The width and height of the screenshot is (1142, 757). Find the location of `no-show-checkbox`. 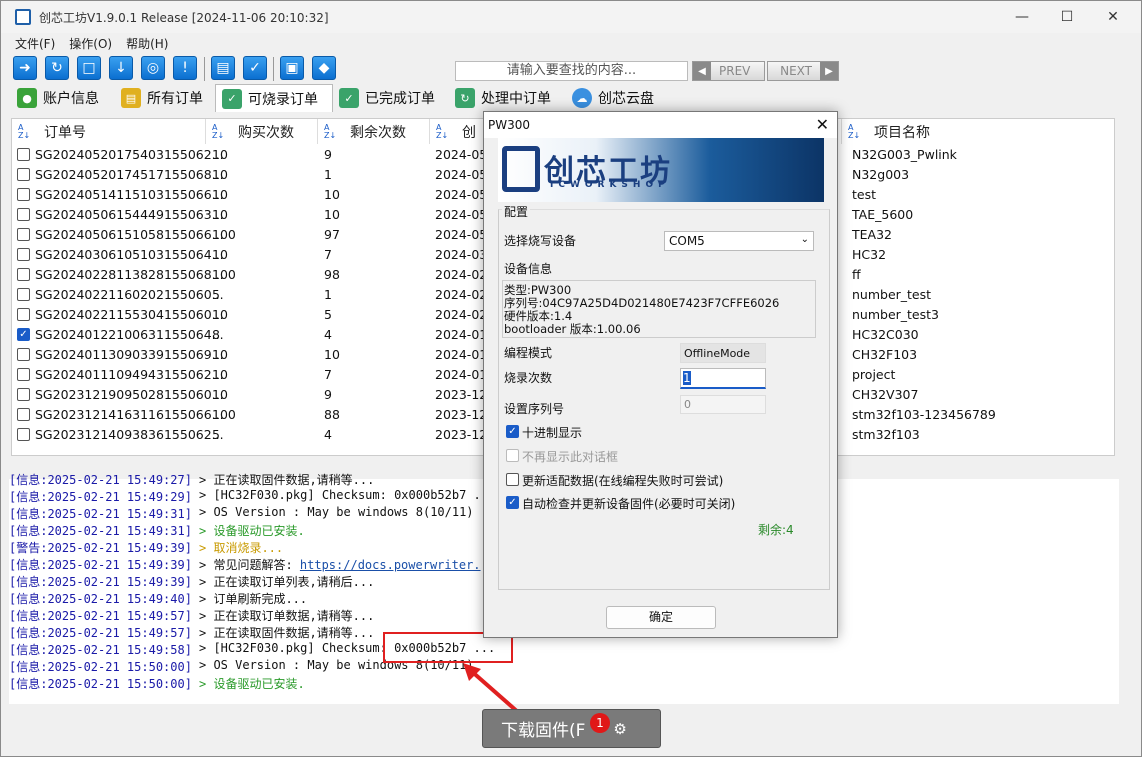

no-show-checkbox is located at coordinates (512, 455).